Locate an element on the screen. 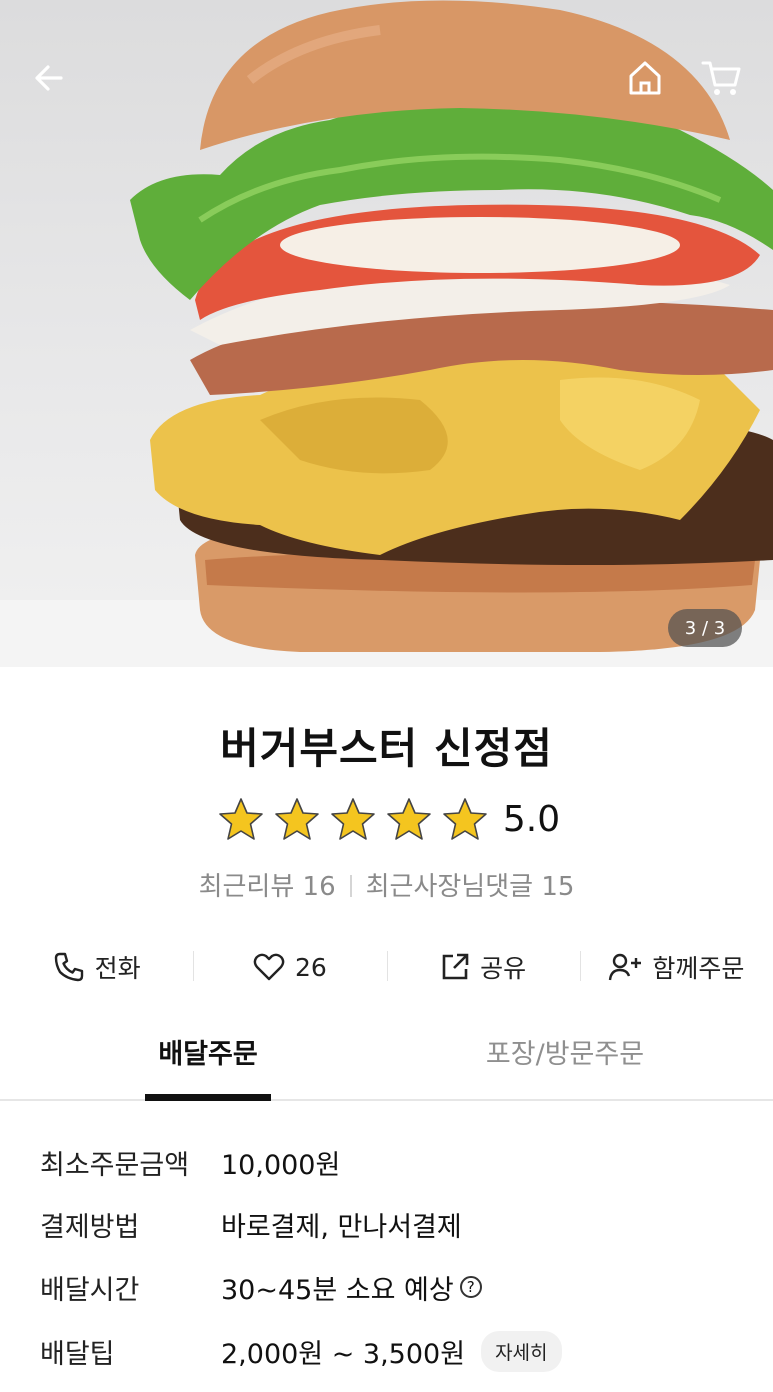 Image resolution: width=773 pixels, height=1392 pixels. info-key: 최소주문금액 is located at coordinates (115, 1165).